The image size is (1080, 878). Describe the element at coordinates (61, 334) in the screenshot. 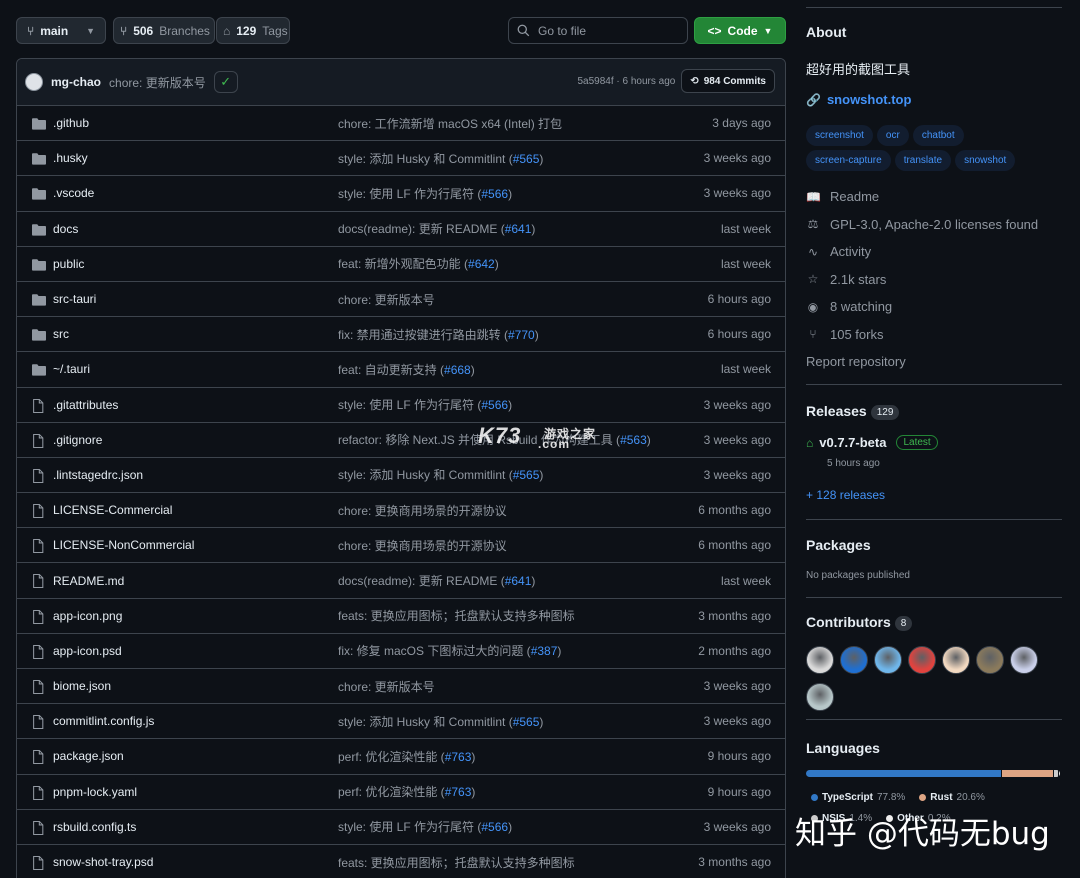

I see `file-name: src` at that location.